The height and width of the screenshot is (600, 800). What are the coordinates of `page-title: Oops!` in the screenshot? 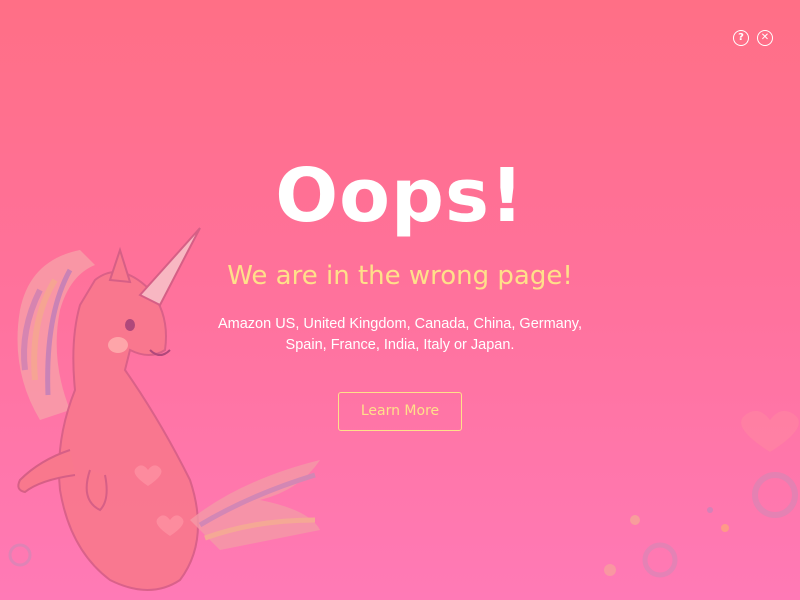 It's located at (400, 196).